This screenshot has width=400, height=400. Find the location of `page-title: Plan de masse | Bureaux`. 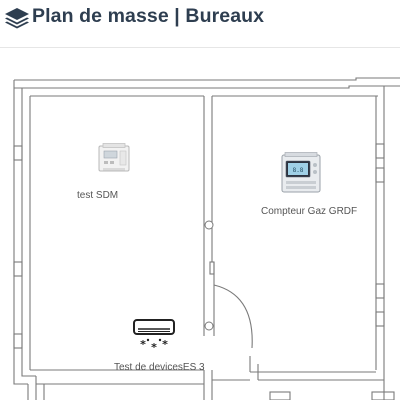

page-title: Plan de masse | Bureaux is located at coordinates (148, 16).